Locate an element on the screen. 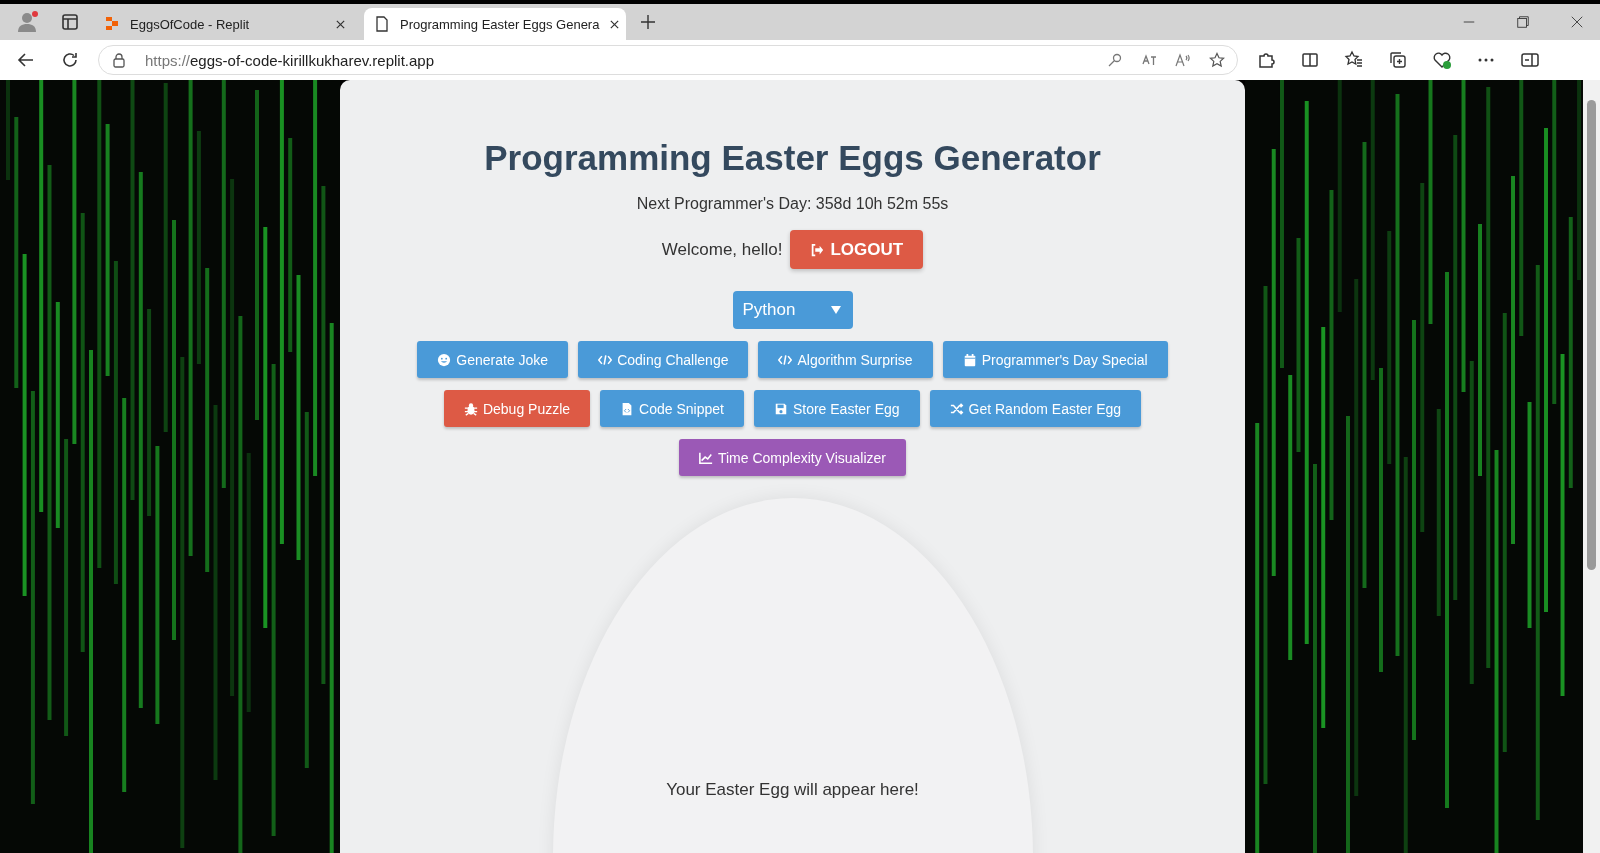  scrollbar is located at coordinates (1591, 466).